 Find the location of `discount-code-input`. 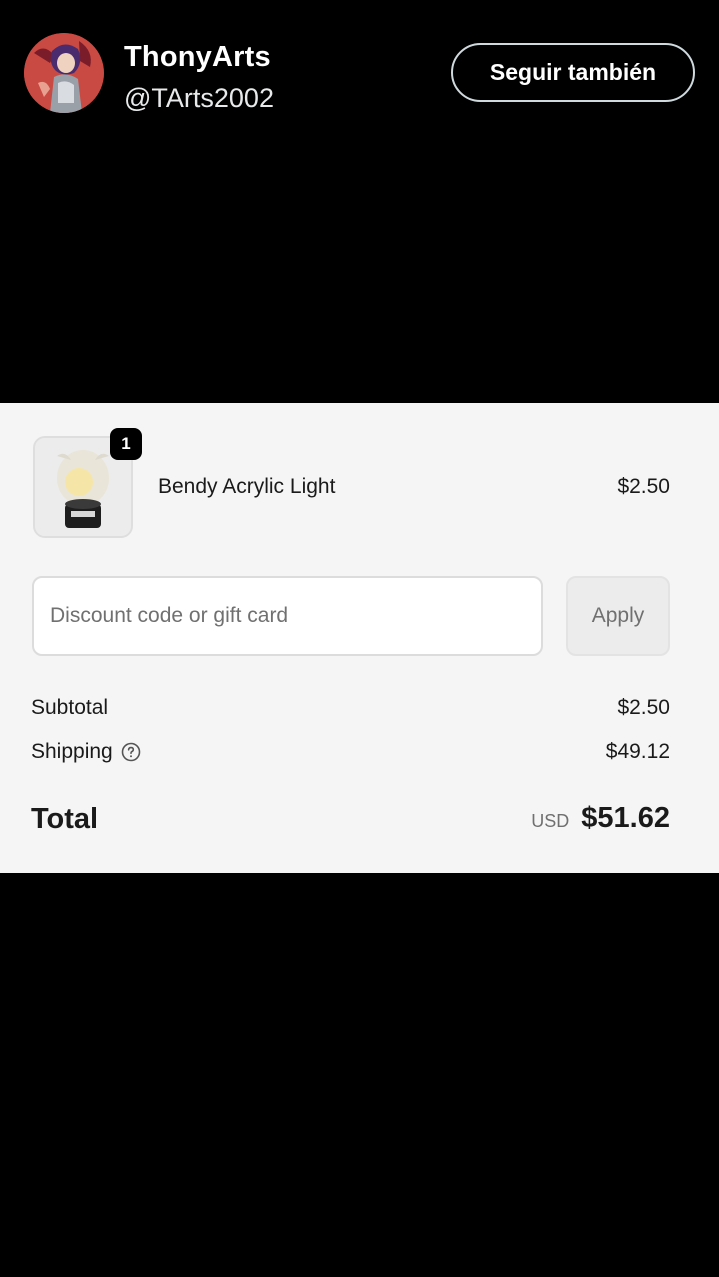

discount-code-input is located at coordinates (287, 616).